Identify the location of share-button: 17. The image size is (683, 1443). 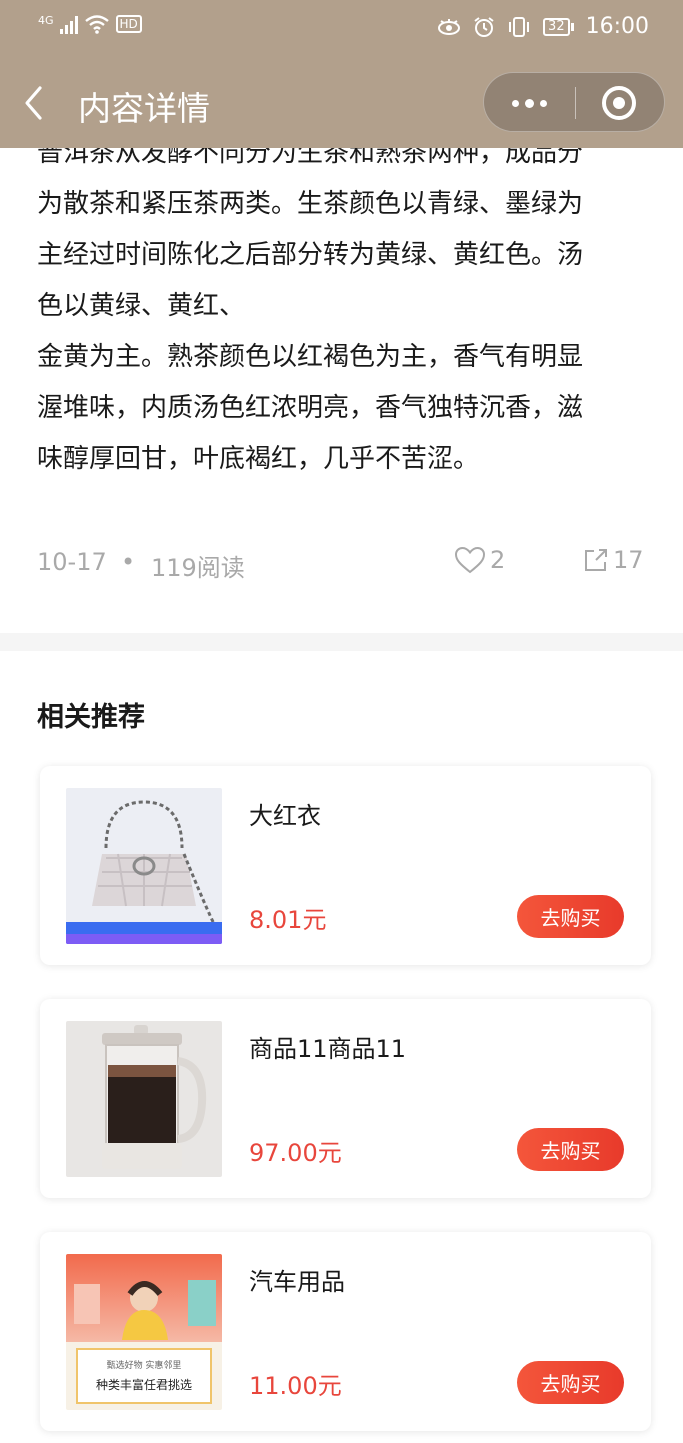
(613, 560).